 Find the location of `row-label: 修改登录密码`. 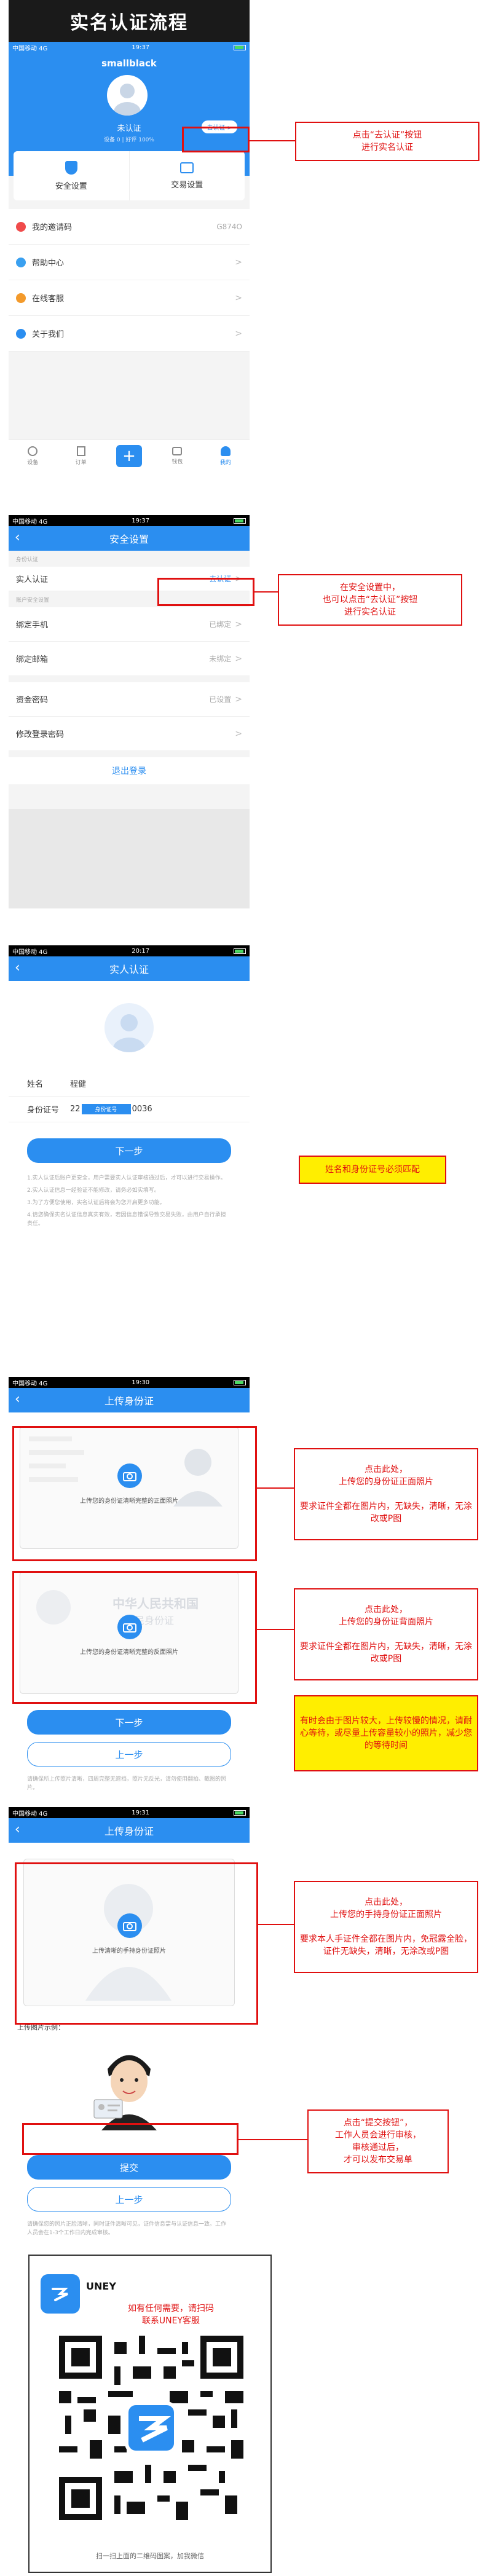

row-label: 修改登录密码 is located at coordinates (40, 735).